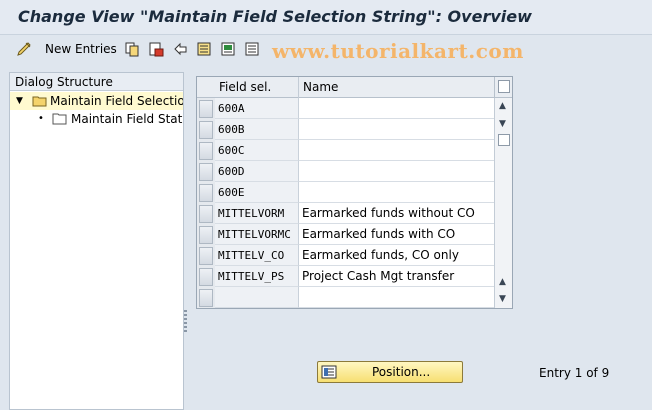  Describe the element at coordinates (81, 49) in the screenshot. I see `new-entries-button: New Entries` at that location.